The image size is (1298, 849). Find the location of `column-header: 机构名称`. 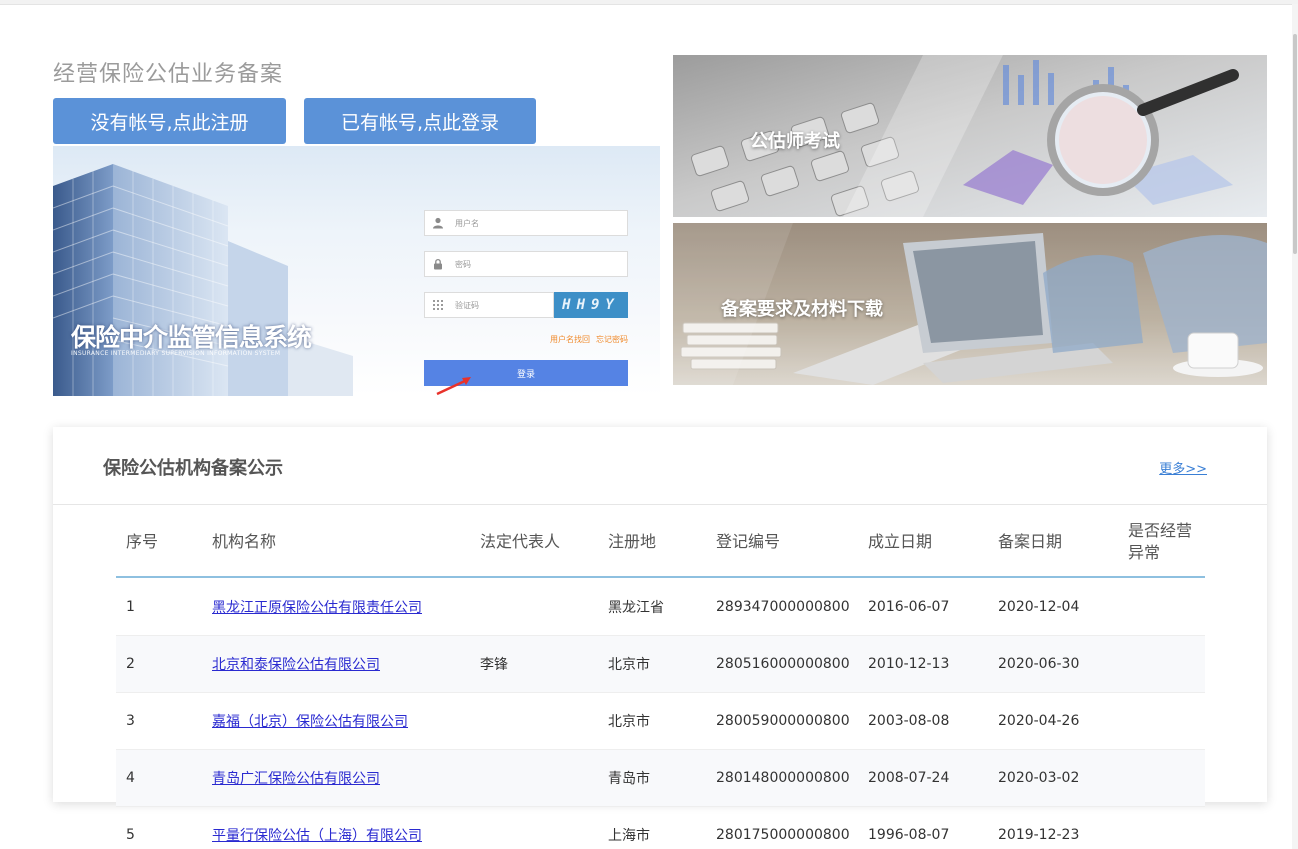

column-header: 机构名称 is located at coordinates (244, 541).